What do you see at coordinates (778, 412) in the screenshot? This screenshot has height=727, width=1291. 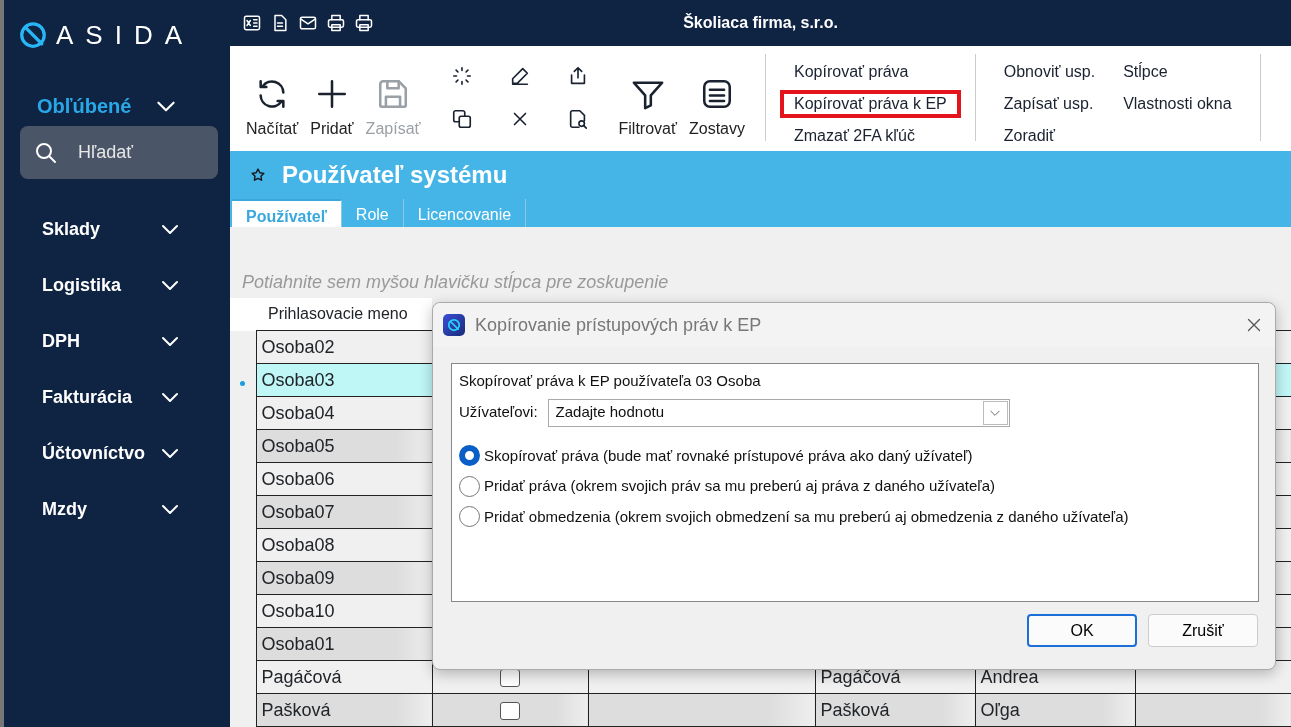 I see `user-dropdown: Zadajte hodnotu` at bounding box center [778, 412].